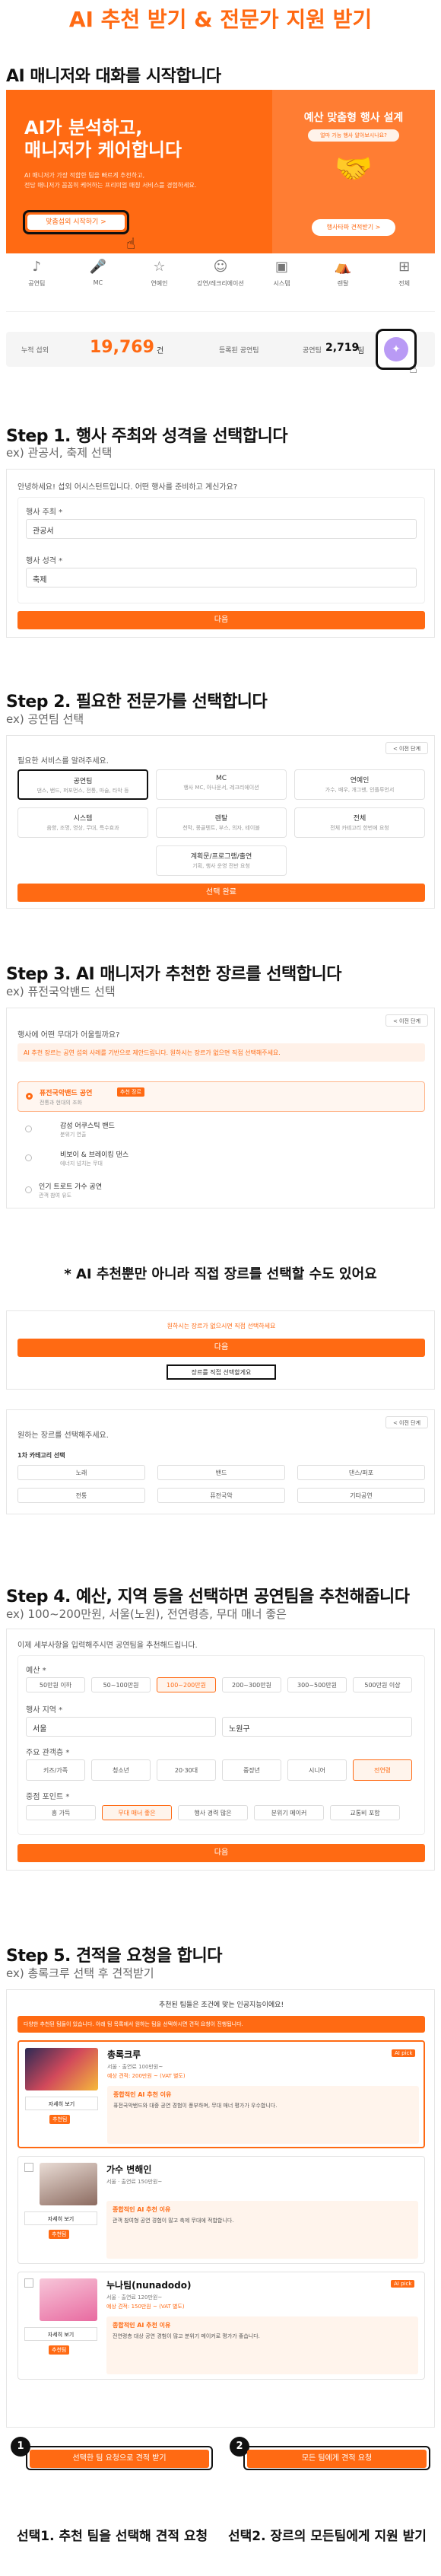  I want to click on category-label: 렌탈, so click(343, 283).